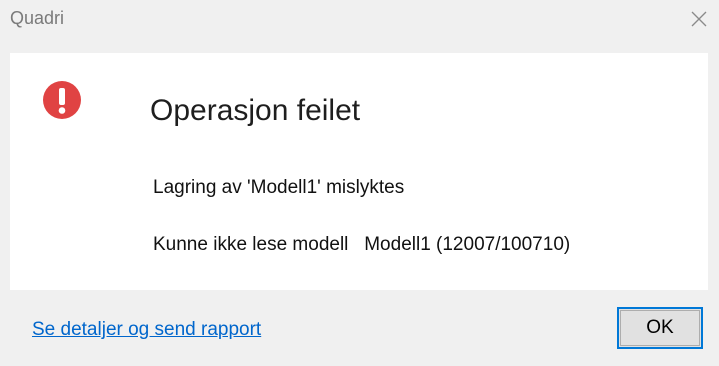  I want to click on close-button, so click(699, 19).